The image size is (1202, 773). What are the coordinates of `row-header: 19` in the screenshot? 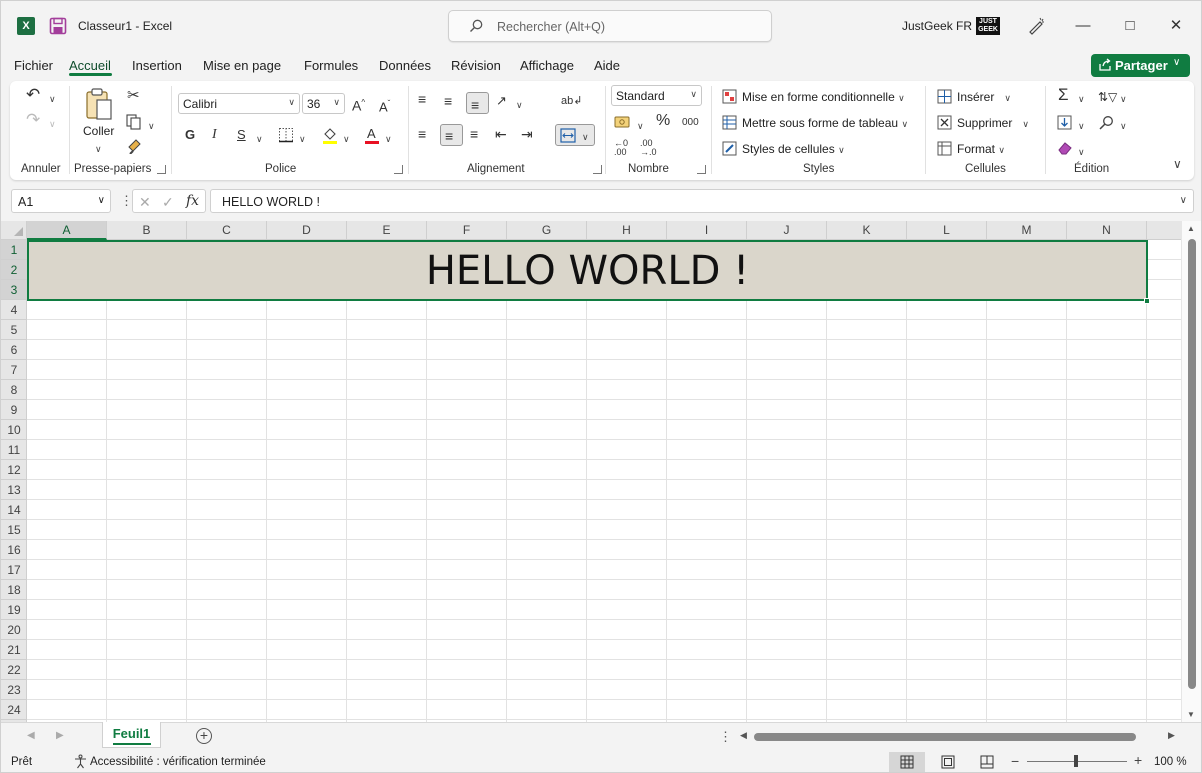 It's located at (14, 610).